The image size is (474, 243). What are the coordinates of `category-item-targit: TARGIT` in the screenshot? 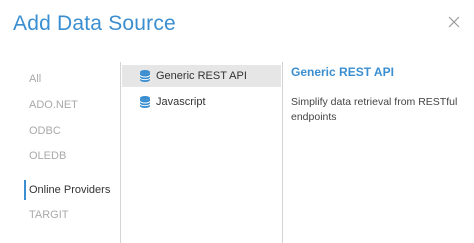 It's located at (46, 215).